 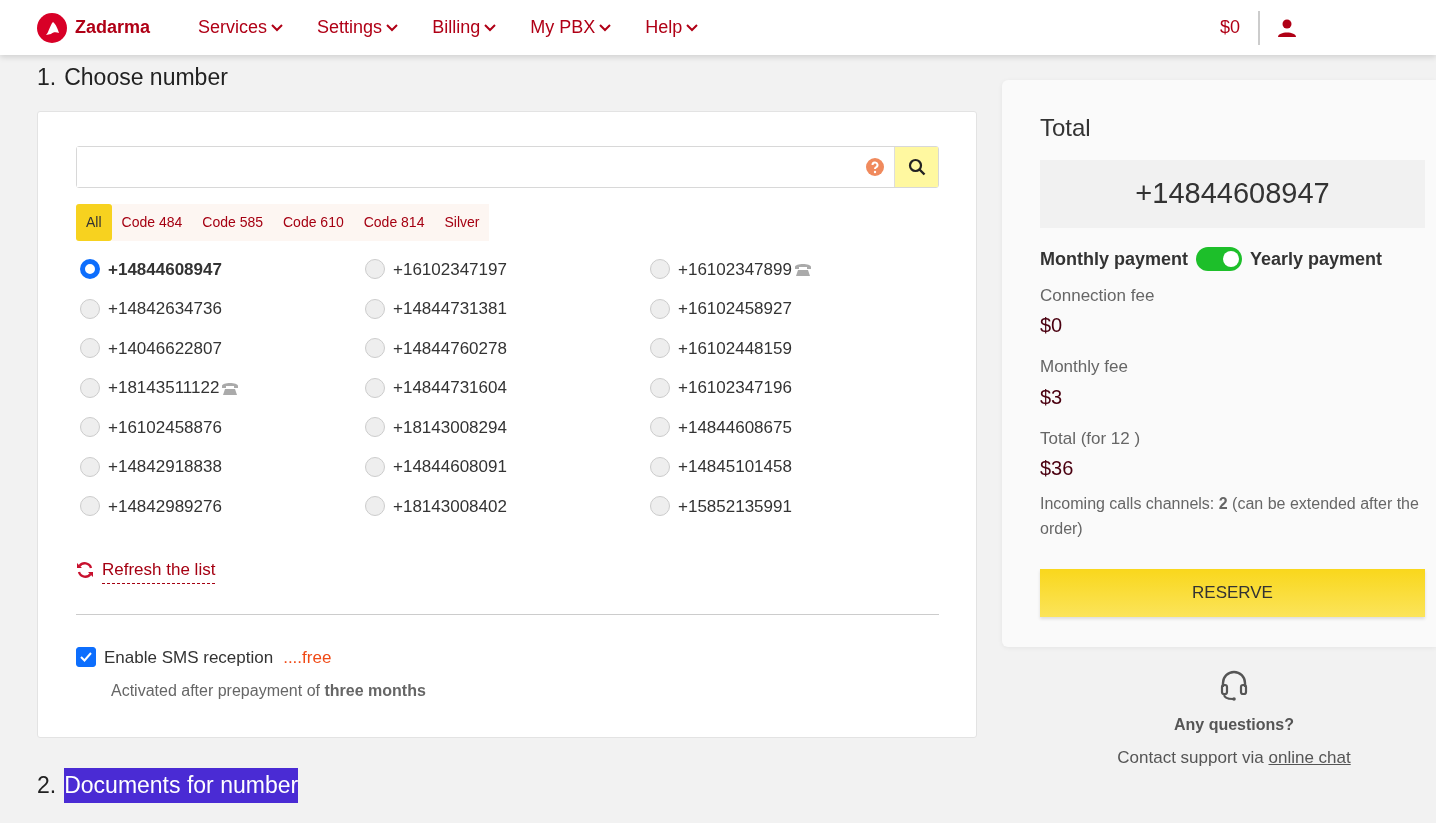 I want to click on fee-label: Monthly fee, so click(x=1084, y=367).